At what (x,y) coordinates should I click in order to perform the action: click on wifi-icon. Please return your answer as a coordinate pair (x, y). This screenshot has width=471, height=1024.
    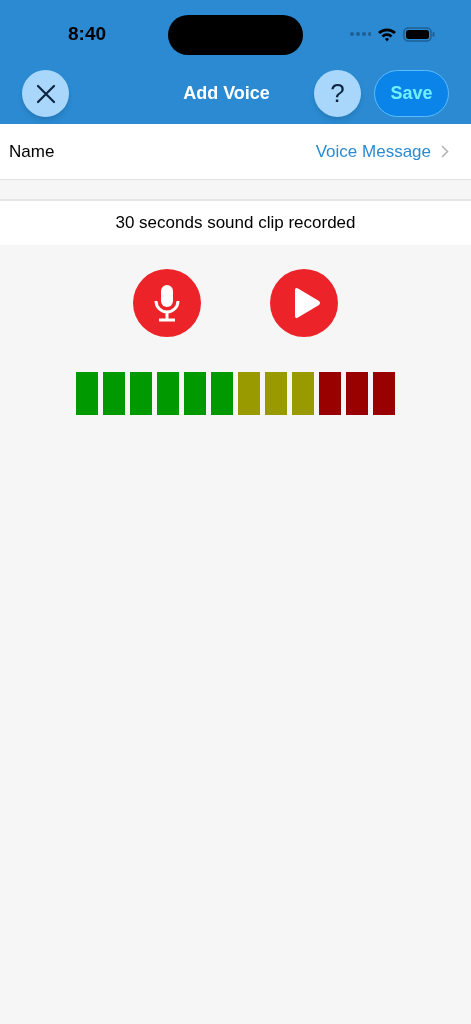
    Looking at the image, I should click on (387, 34).